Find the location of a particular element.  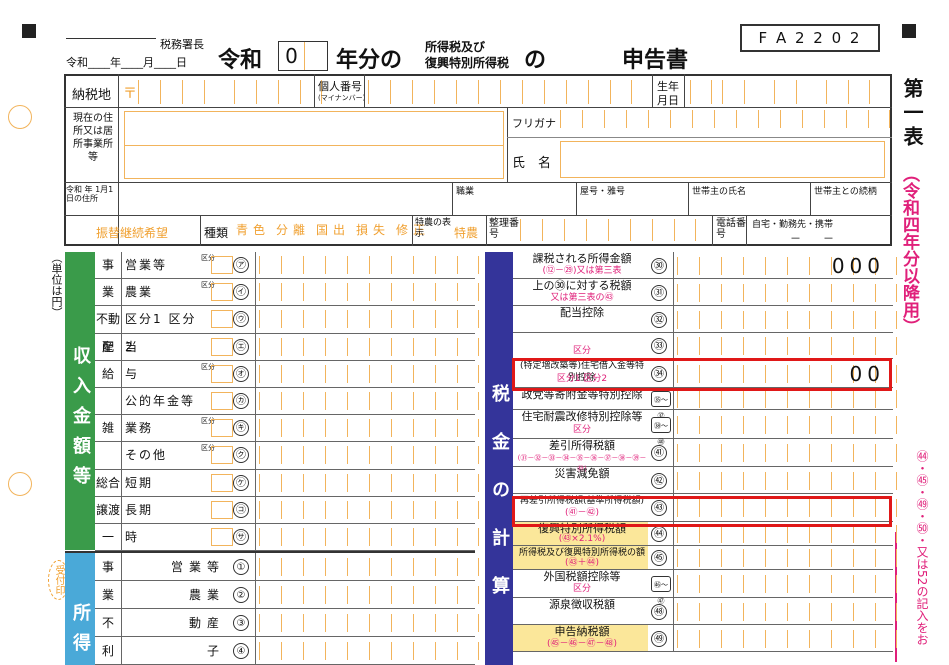

occupation-label: 職業 is located at coordinates (465, 192).